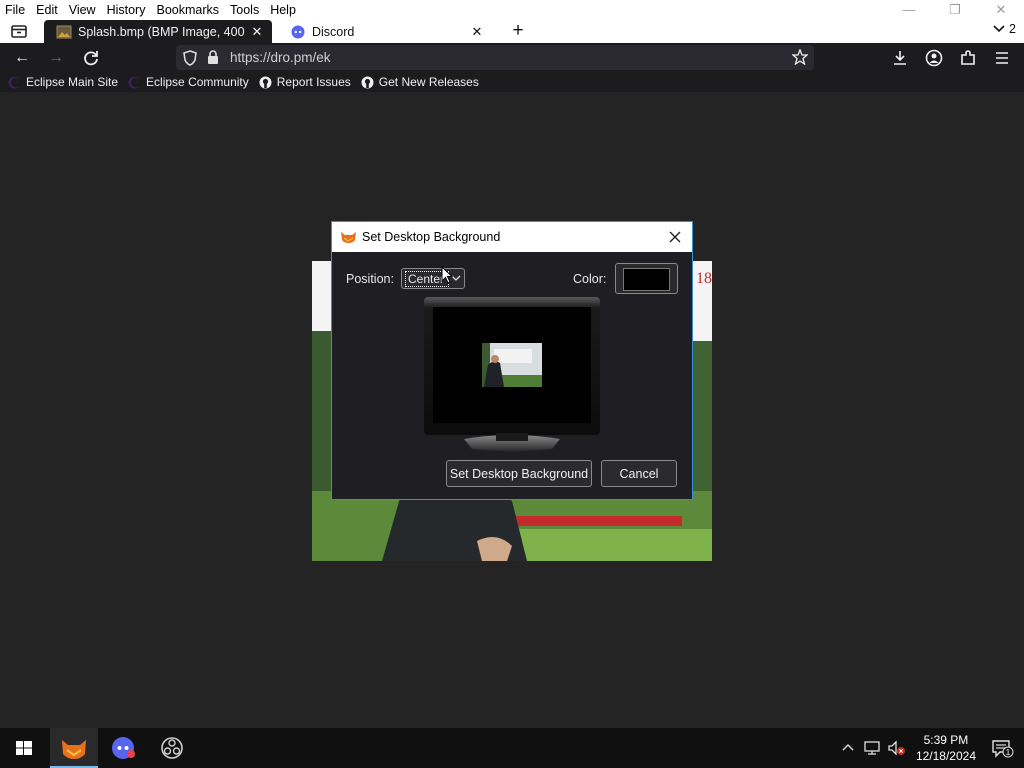  I want to click on tab-splash-bmp: Splash.bmp (BMP Image, 400 × ✕, so click(158, 31).